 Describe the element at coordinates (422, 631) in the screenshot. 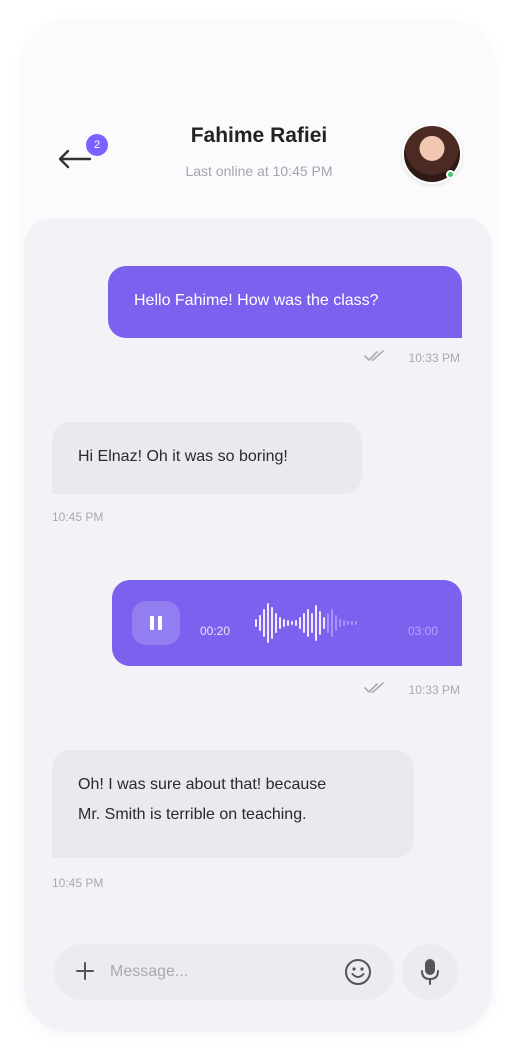

I see `voice-duration: 03:00` at that location.